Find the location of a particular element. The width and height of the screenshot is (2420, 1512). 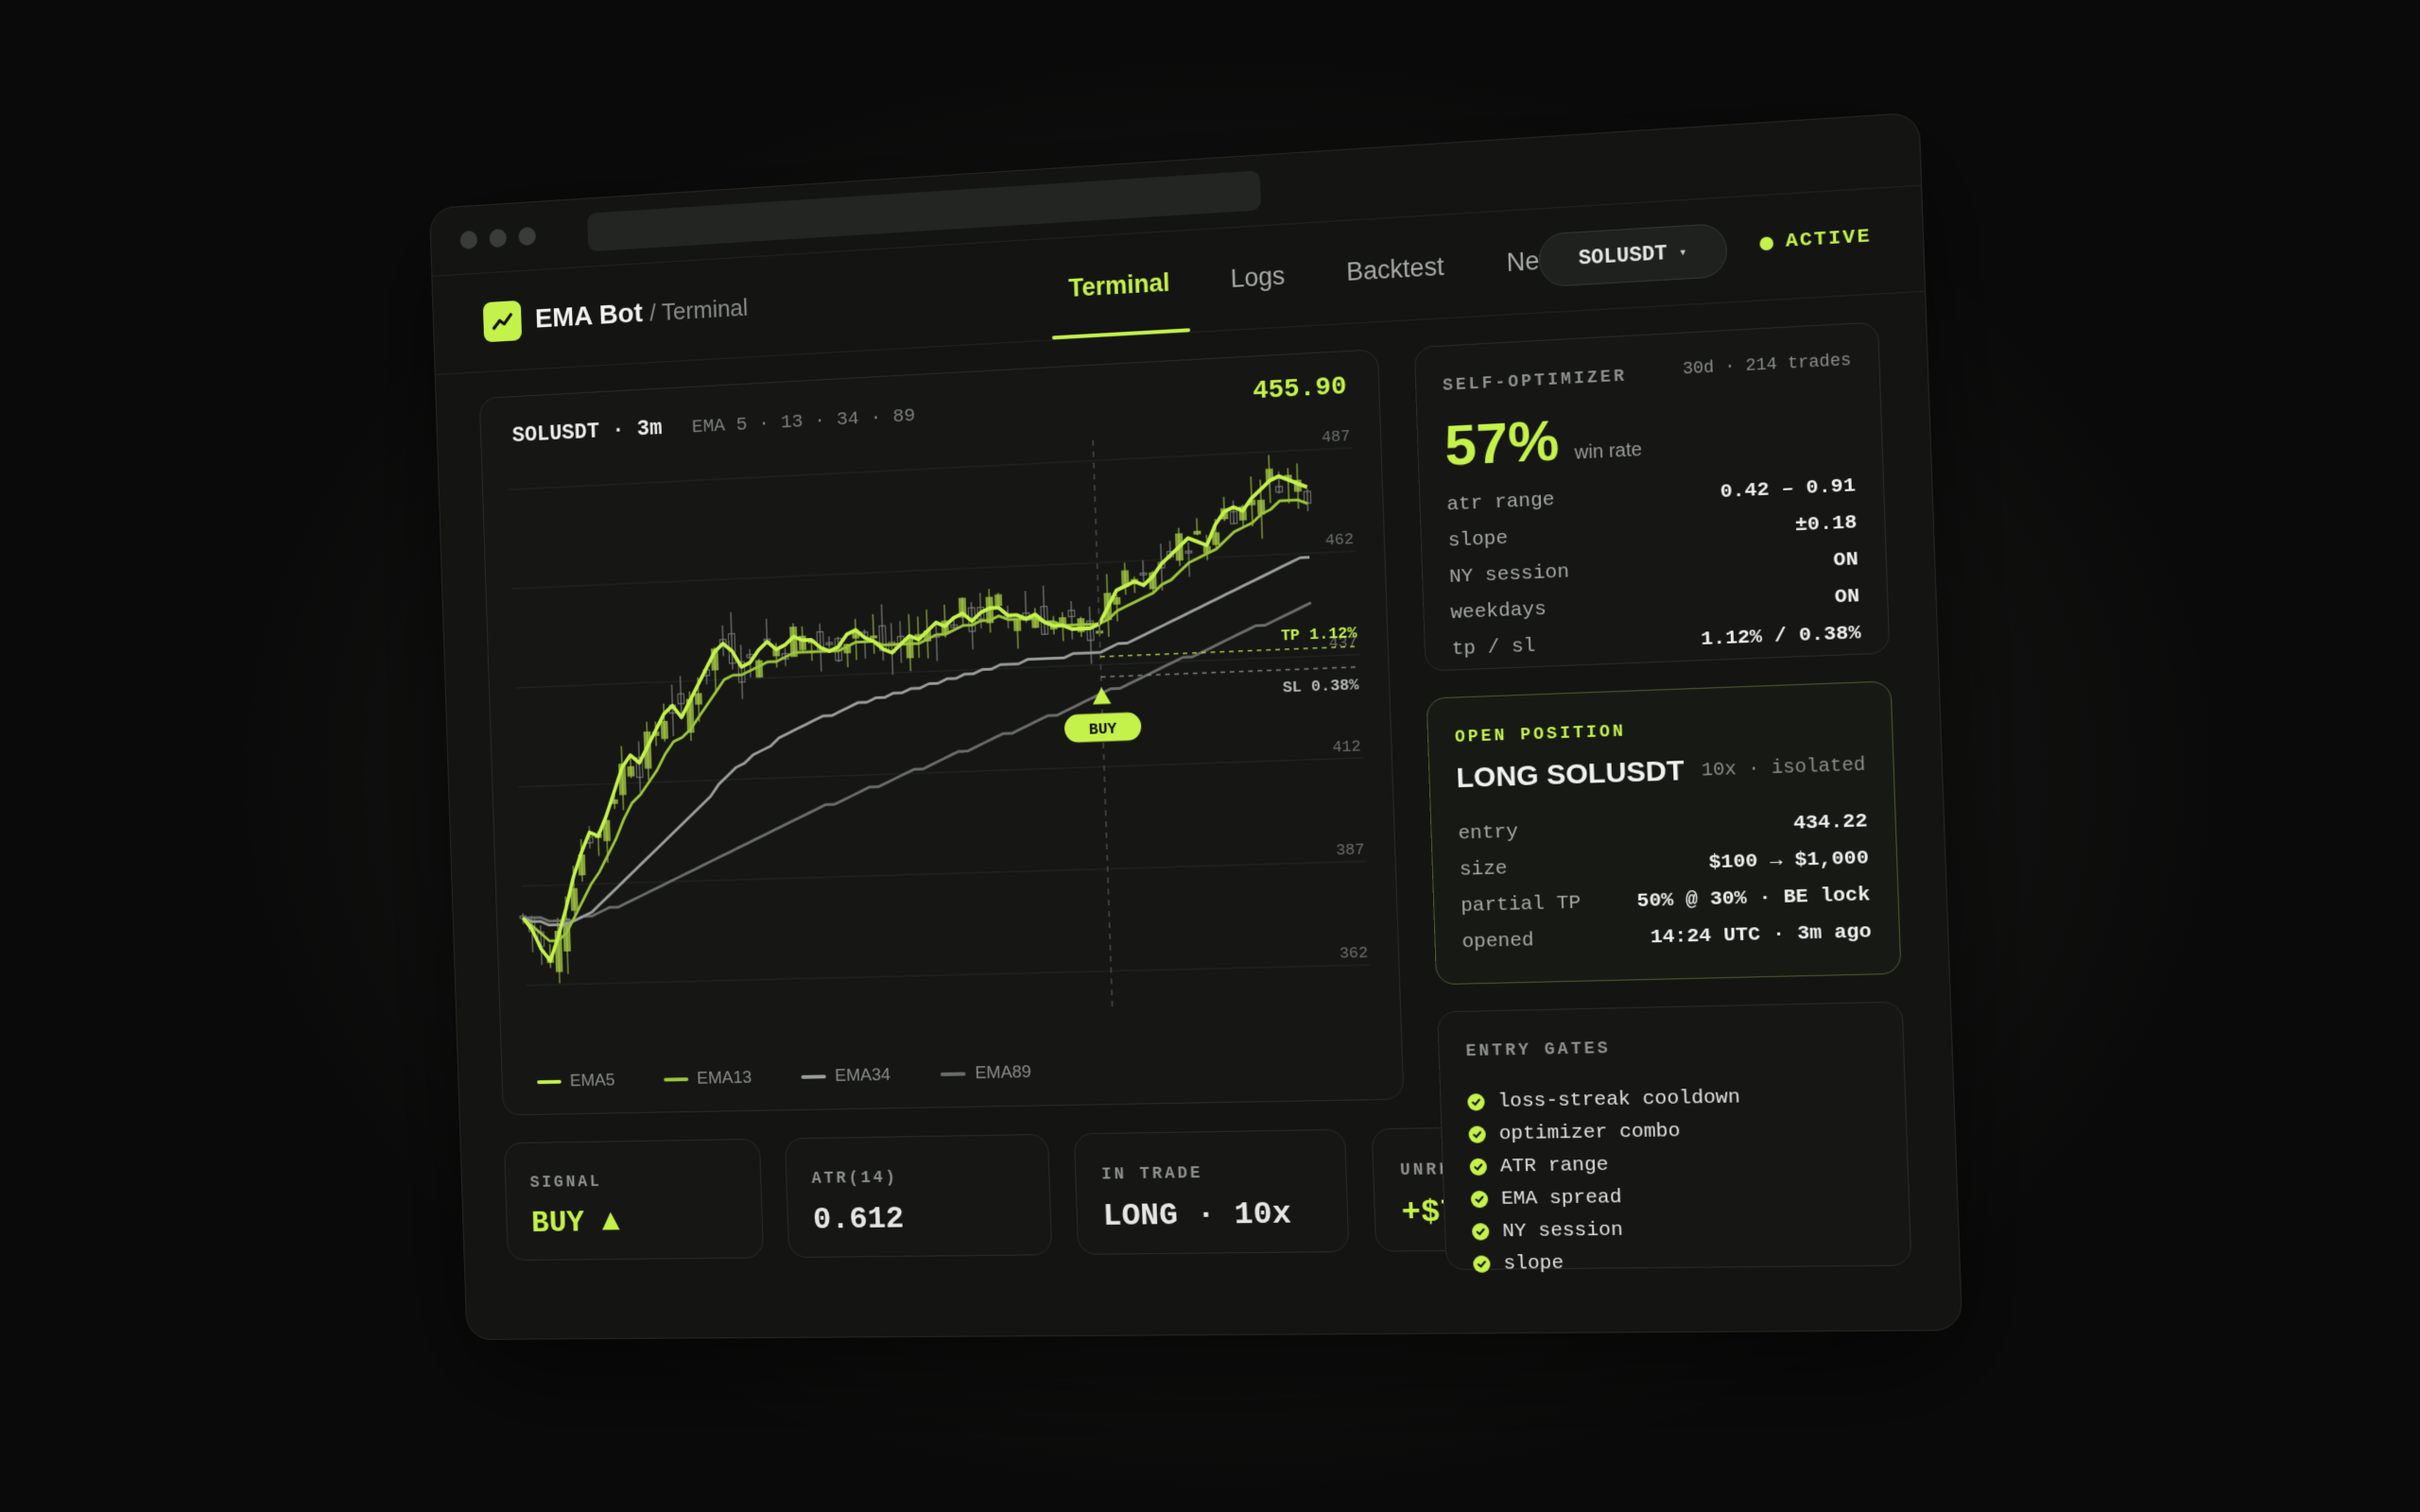

stop-loss-label: SL 0.38% is located at coordinates (1321, 686).